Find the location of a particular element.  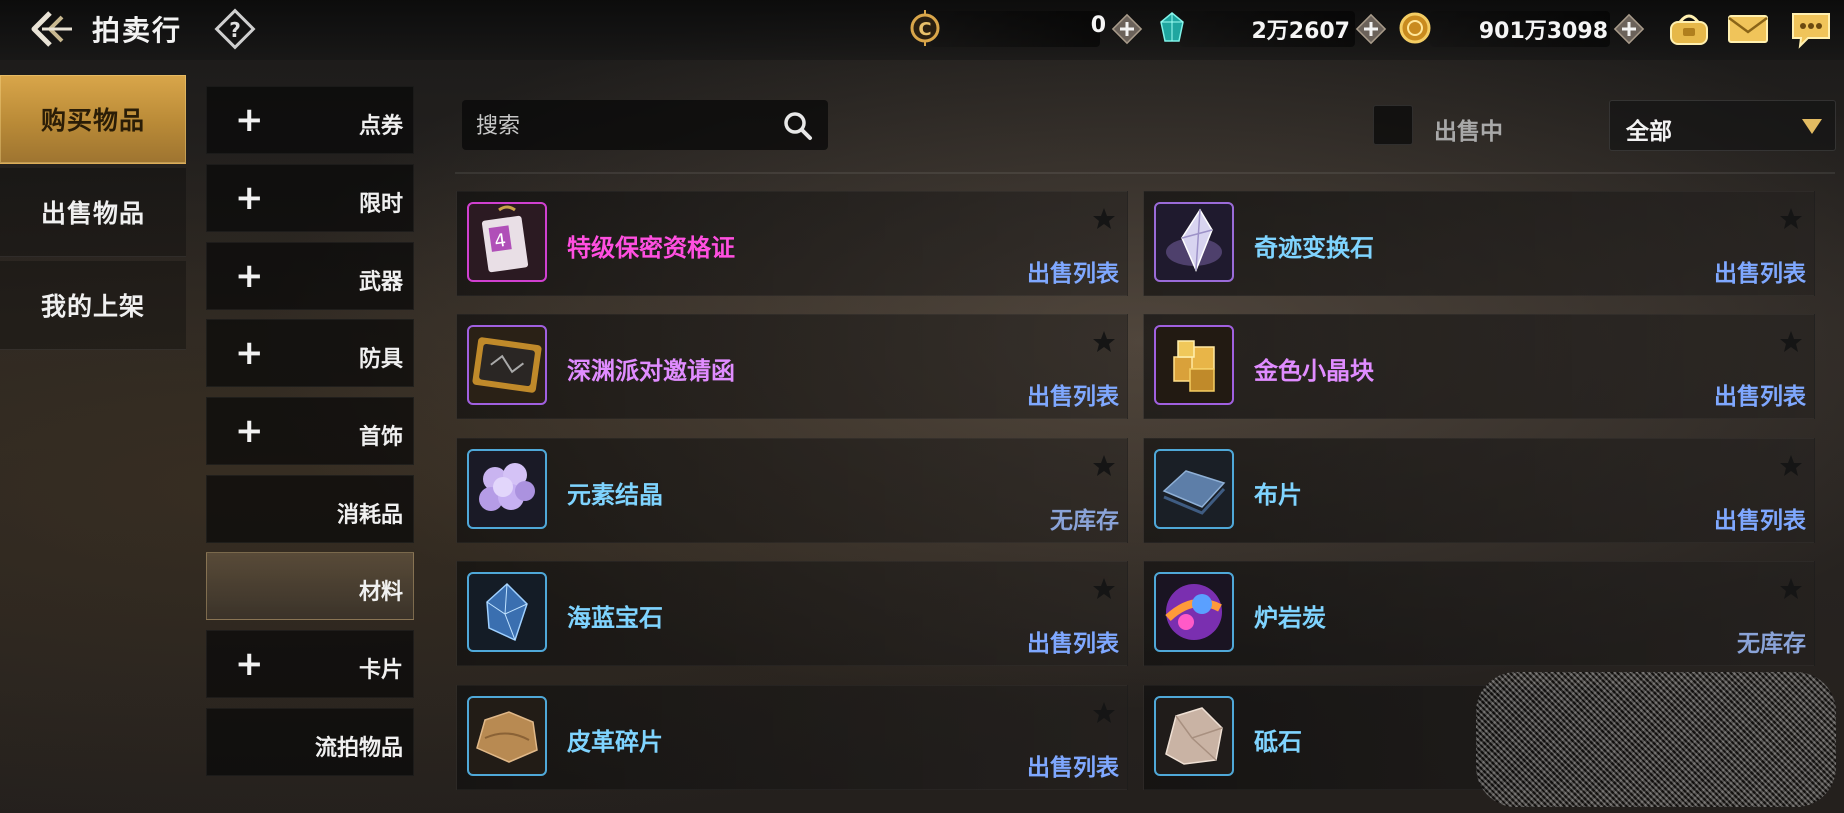

category-material: 材料 is located at coordinates (310, 586).